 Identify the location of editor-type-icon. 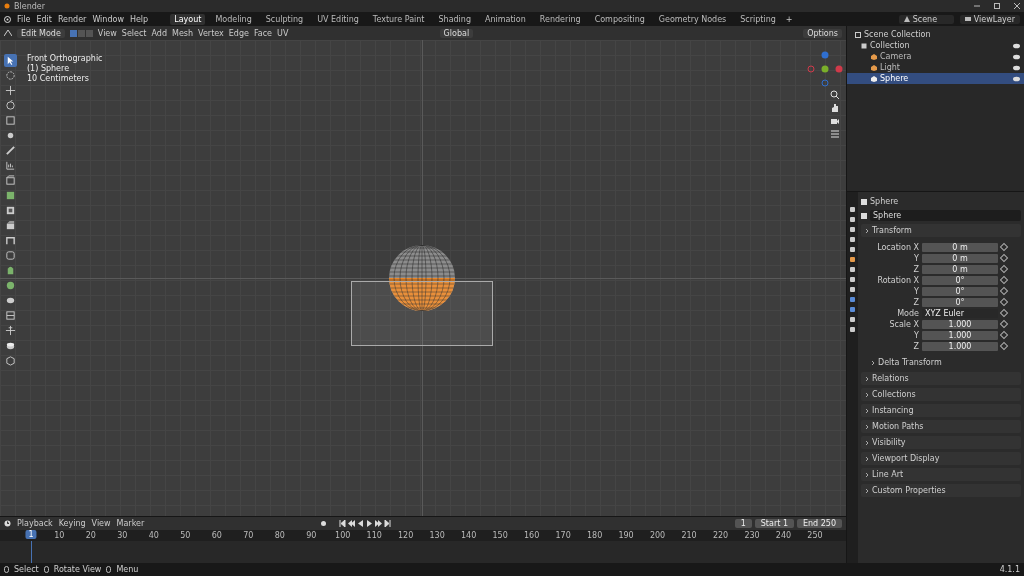
(8, 33).